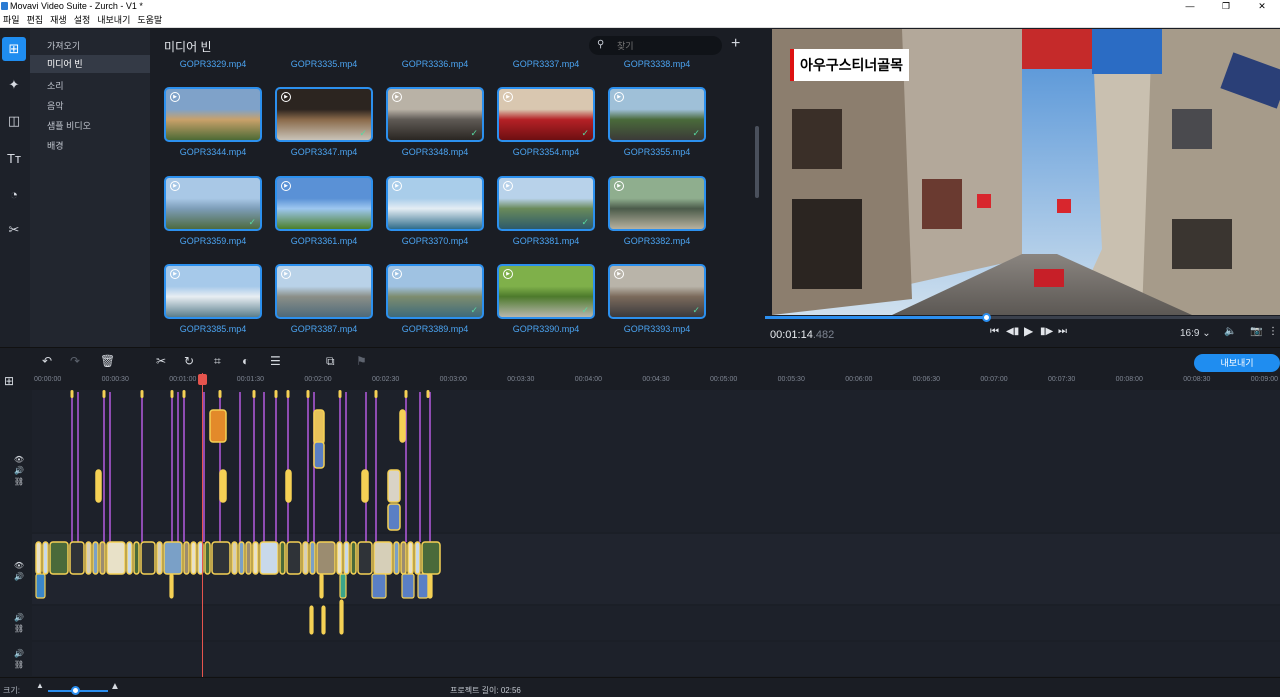  What do you see at coordinates (657, 64) in the screenshot?
I see `media-filename: GOPR3338.mp4` at bounding box center [657, 64].